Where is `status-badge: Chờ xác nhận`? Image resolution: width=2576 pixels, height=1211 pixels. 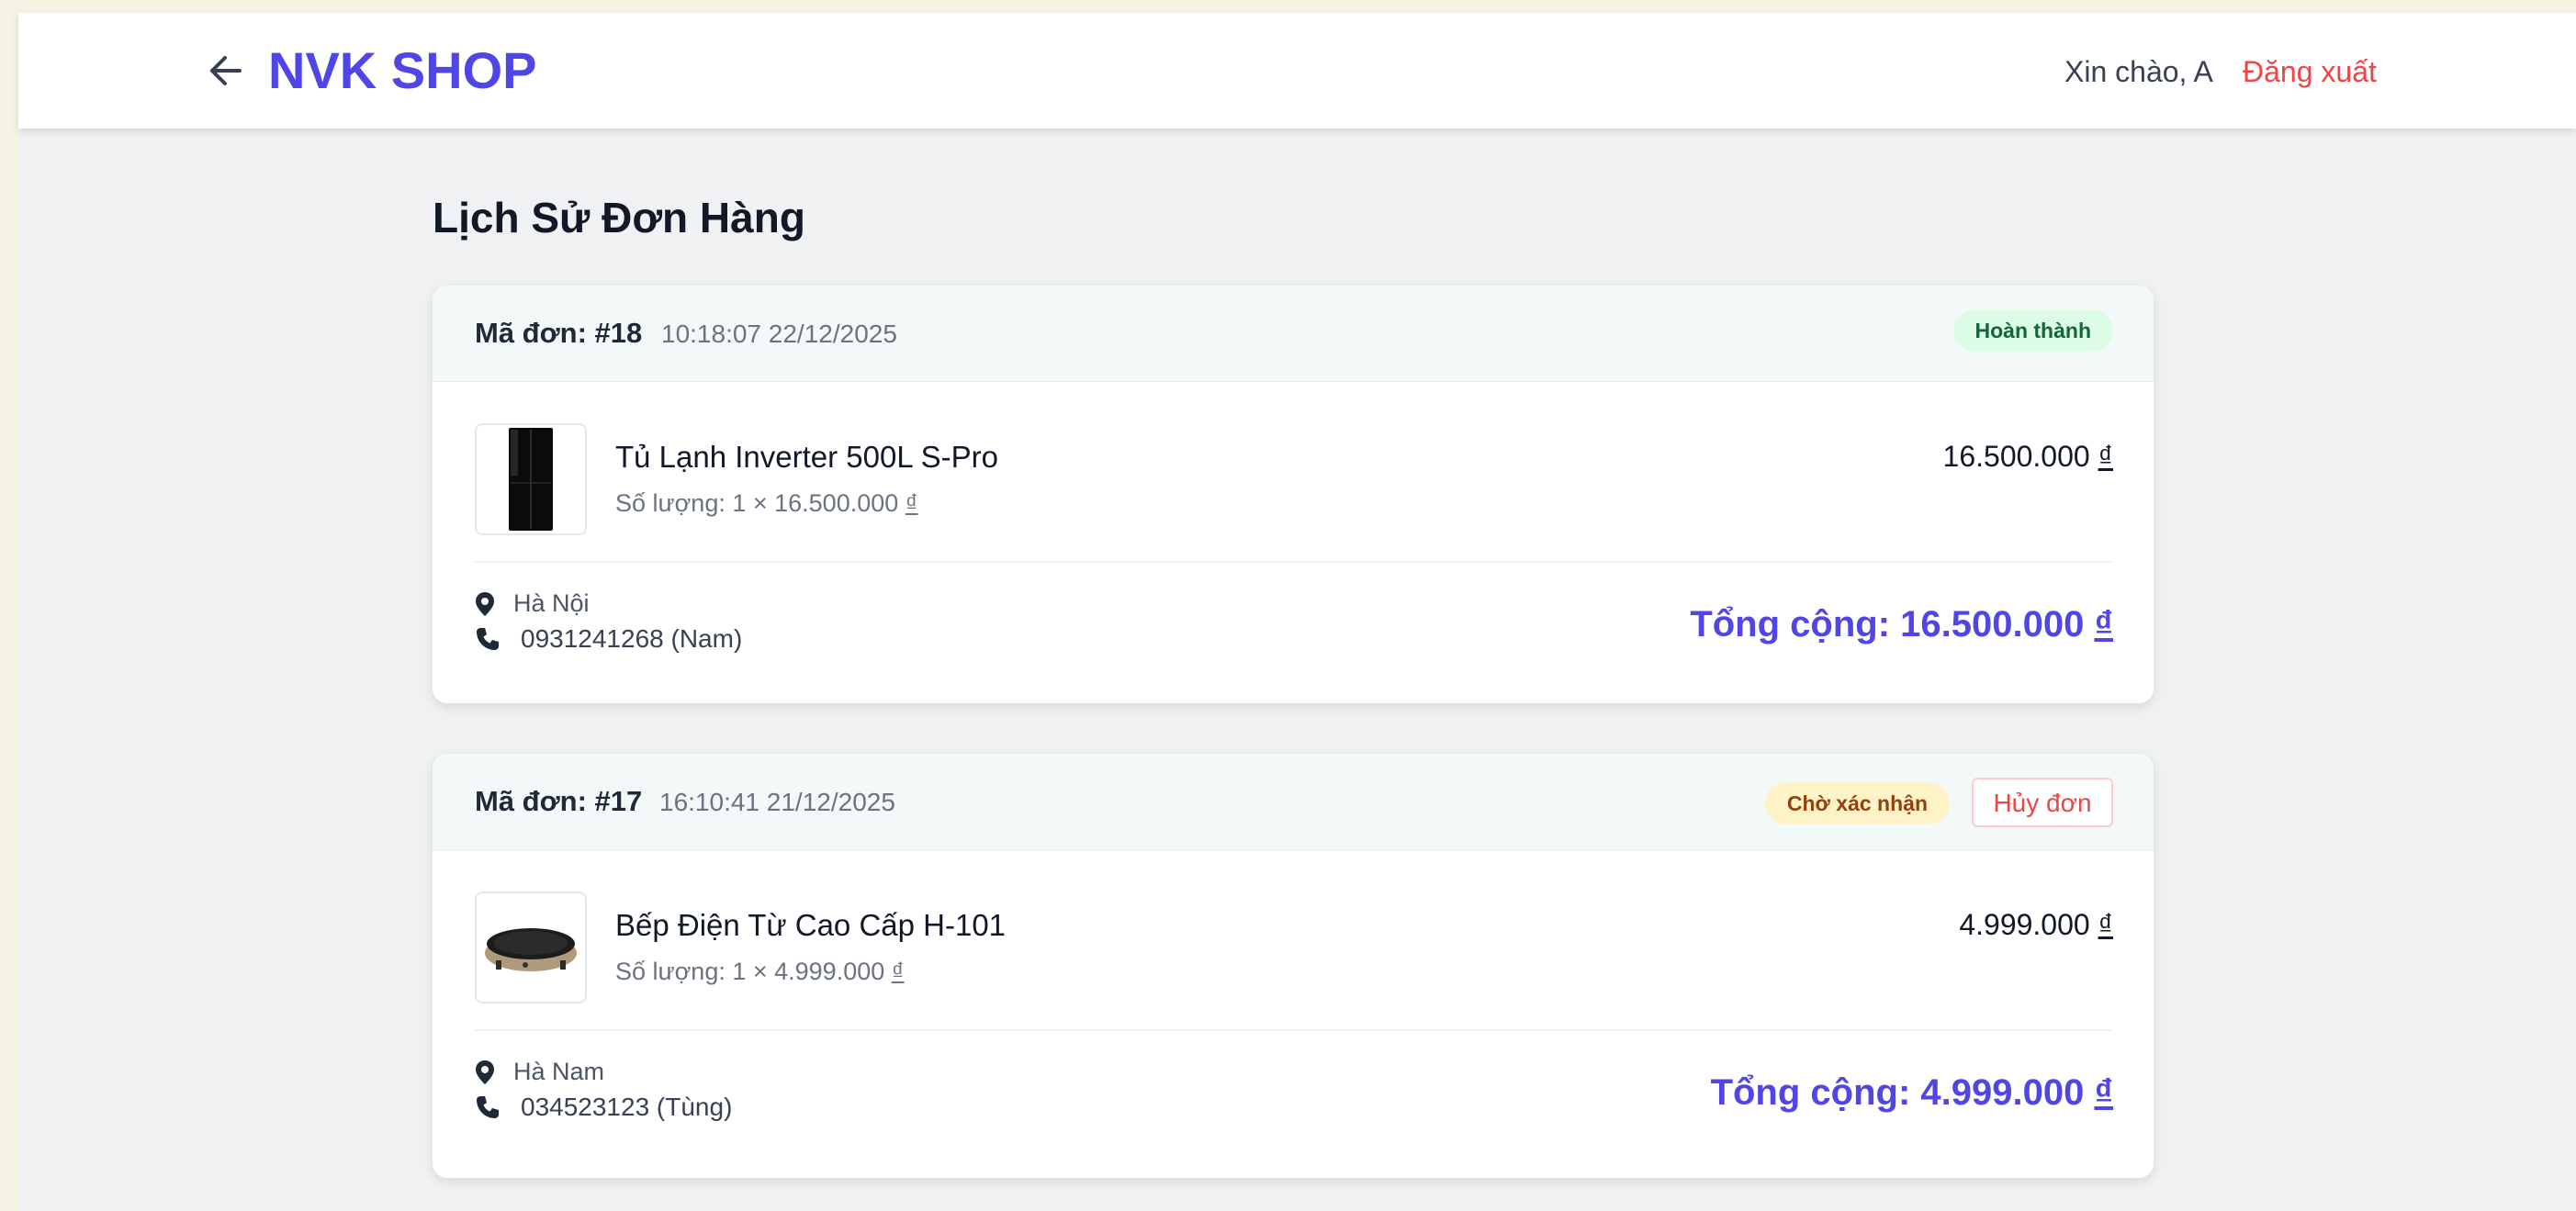
status-badge: Chờ xác nhận is located at coordinates (1857, 803).